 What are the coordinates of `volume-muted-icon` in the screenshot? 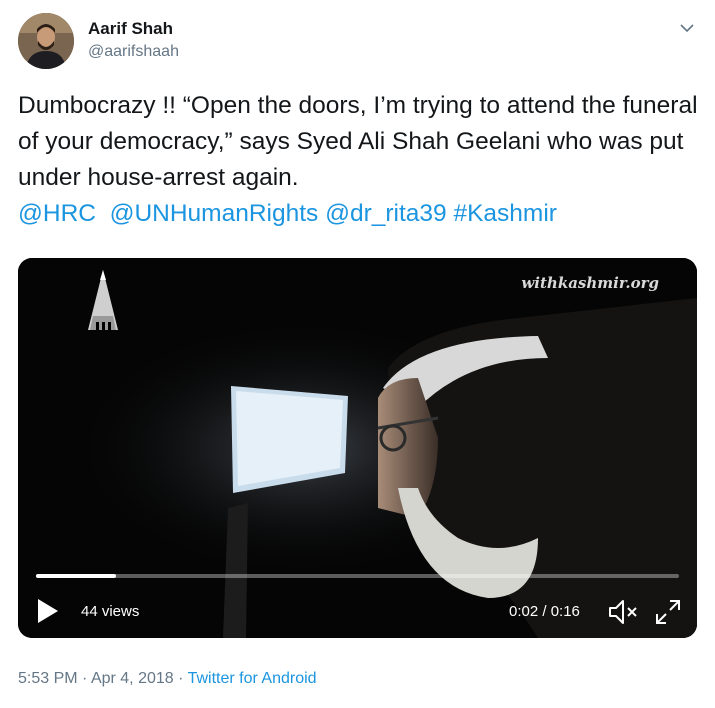 It's located at (624, 612).